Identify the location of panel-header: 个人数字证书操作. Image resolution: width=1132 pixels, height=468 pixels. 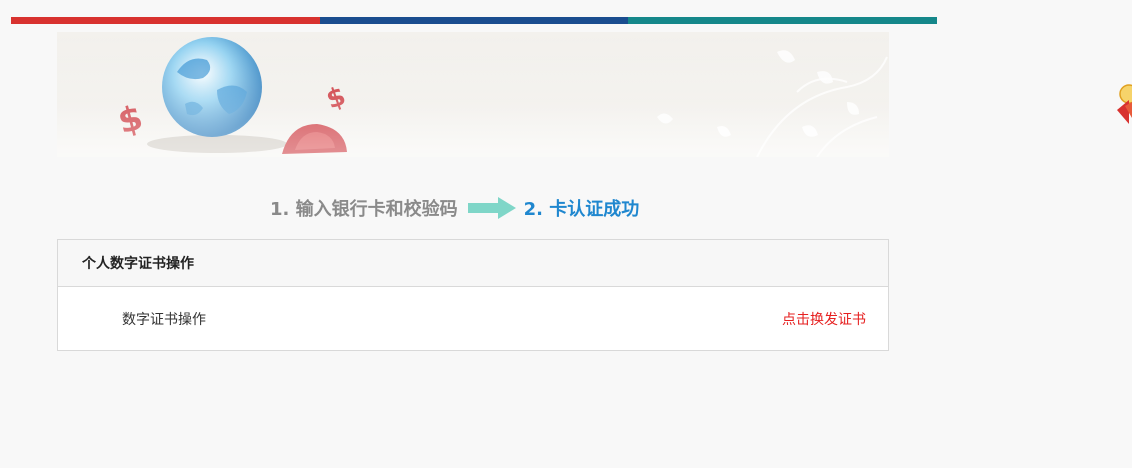
(473, 263).